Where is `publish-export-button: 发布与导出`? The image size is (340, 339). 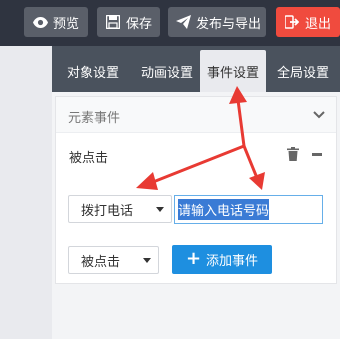
publish-export-button: 发布与导出 is located at coordinates (217, 22).